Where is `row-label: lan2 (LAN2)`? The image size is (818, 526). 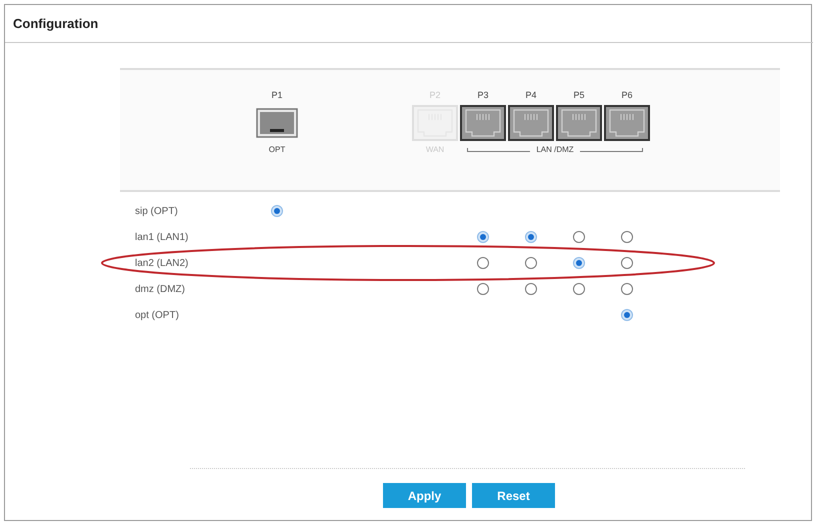
row-label: lan2 (LAN2) is located at coordinates (162, 263).